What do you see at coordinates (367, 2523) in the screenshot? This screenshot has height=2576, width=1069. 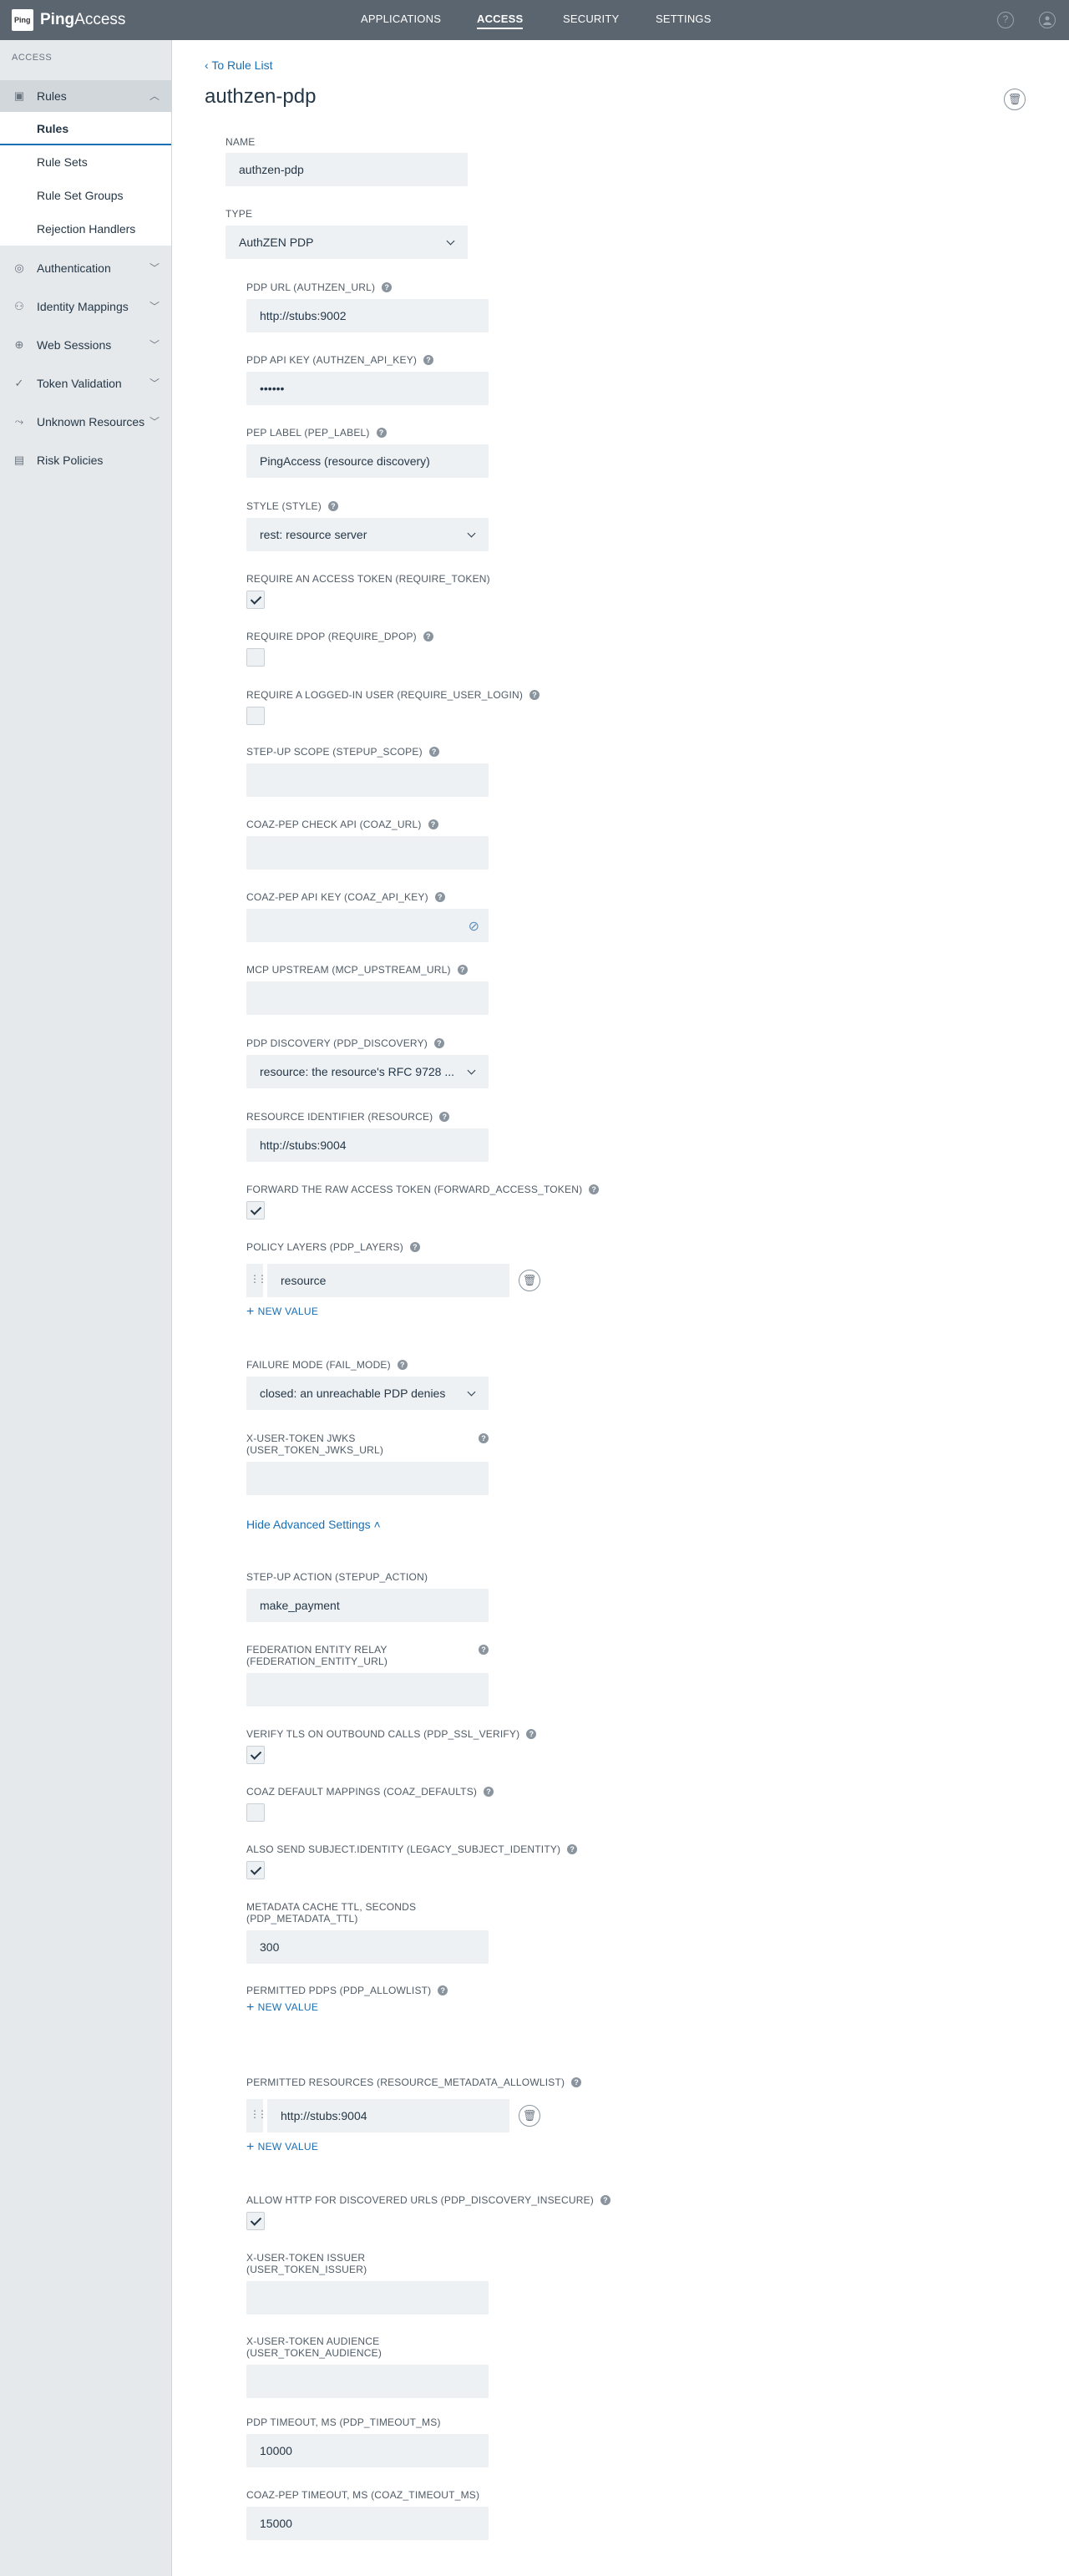 I see `coaz-timeout-input: 15000` at bounding box center [367, 2523].